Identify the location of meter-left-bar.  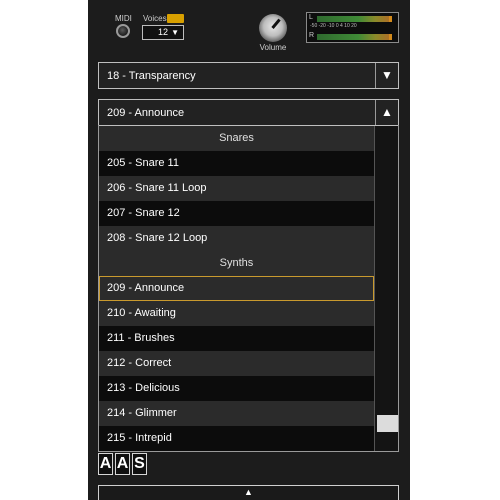
(354, 19).